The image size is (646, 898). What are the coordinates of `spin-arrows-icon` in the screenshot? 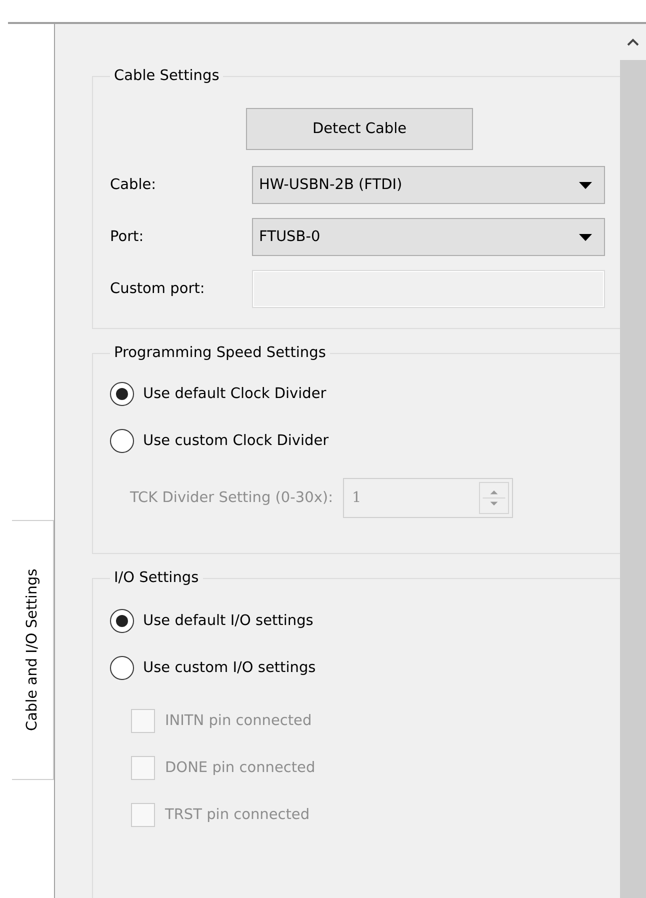 It's located at (493, 498).